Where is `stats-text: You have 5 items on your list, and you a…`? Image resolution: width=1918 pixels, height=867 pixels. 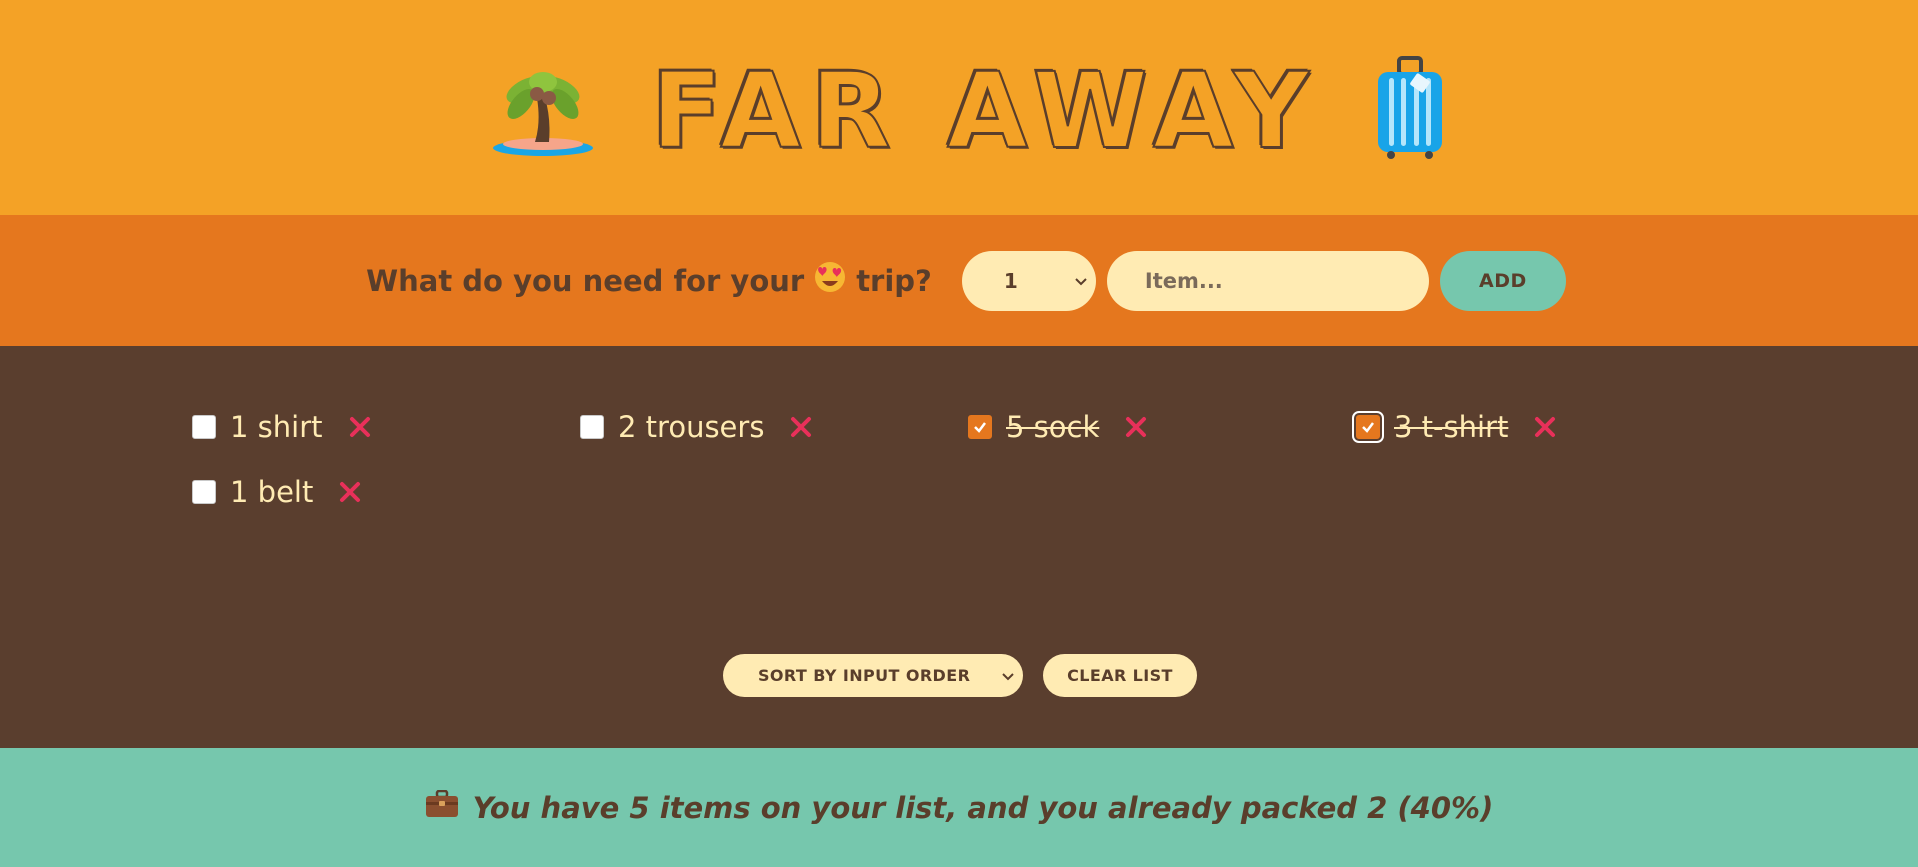
stats-text: You have 5 items on your list, and you a… is located at coordinates (983, 807).